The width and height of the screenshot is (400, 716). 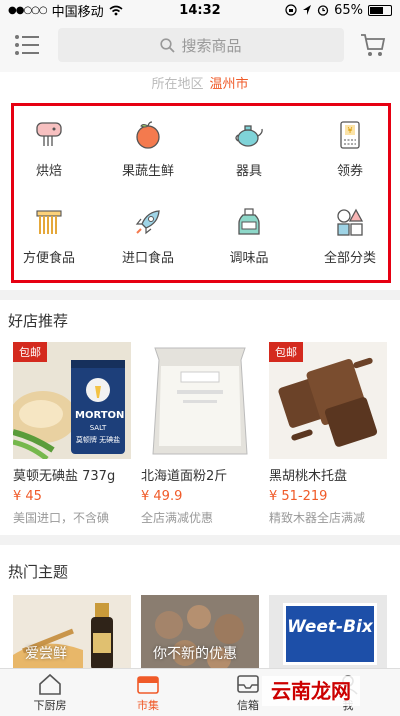 I want to click on product-note: 精致木器全店满减, so click(x=317, y=518).